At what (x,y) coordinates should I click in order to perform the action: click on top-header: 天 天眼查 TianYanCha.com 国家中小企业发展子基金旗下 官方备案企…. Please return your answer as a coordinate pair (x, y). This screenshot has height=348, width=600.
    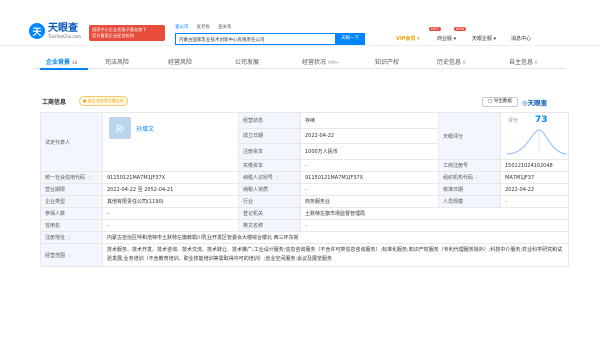
    Looking at the image, I should click on (300, 23).